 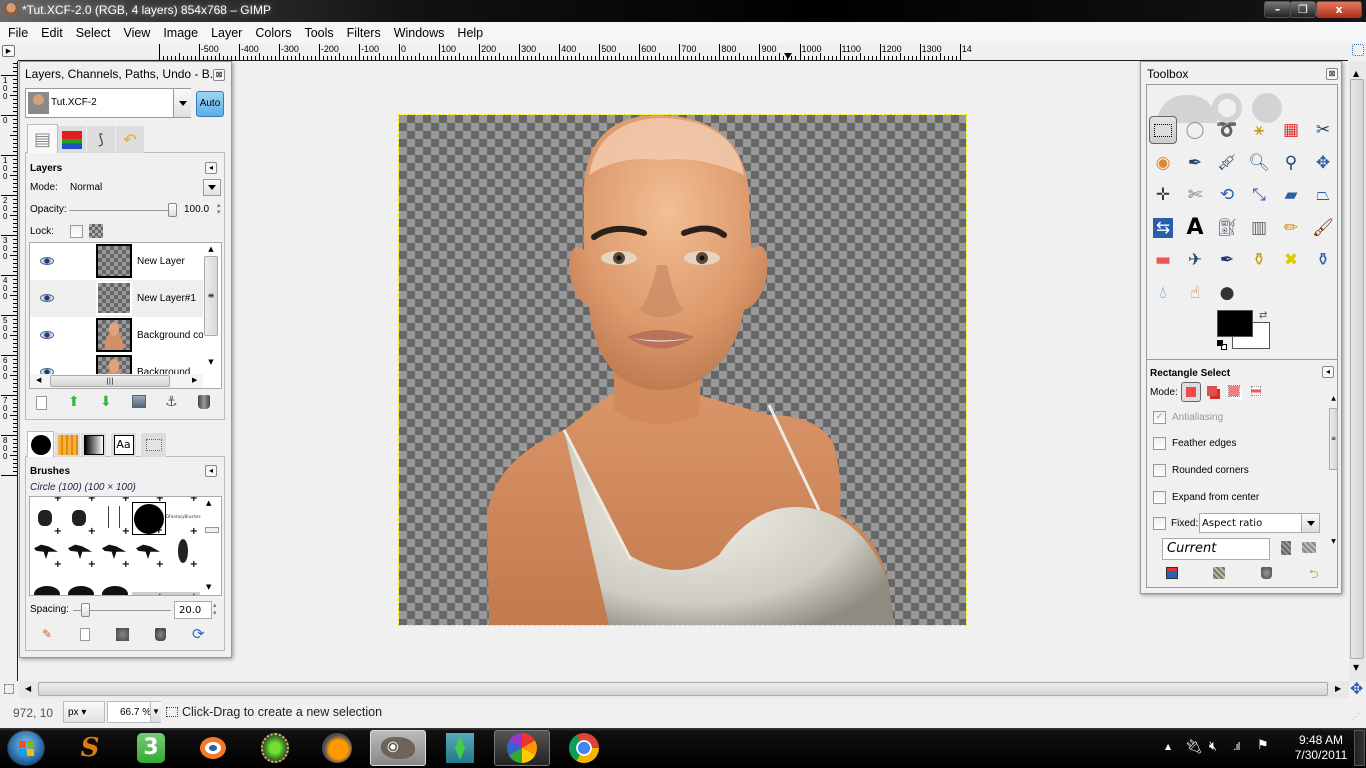 I want to click on tool-foreground-select: ◉, so click(x=1163, y=163).